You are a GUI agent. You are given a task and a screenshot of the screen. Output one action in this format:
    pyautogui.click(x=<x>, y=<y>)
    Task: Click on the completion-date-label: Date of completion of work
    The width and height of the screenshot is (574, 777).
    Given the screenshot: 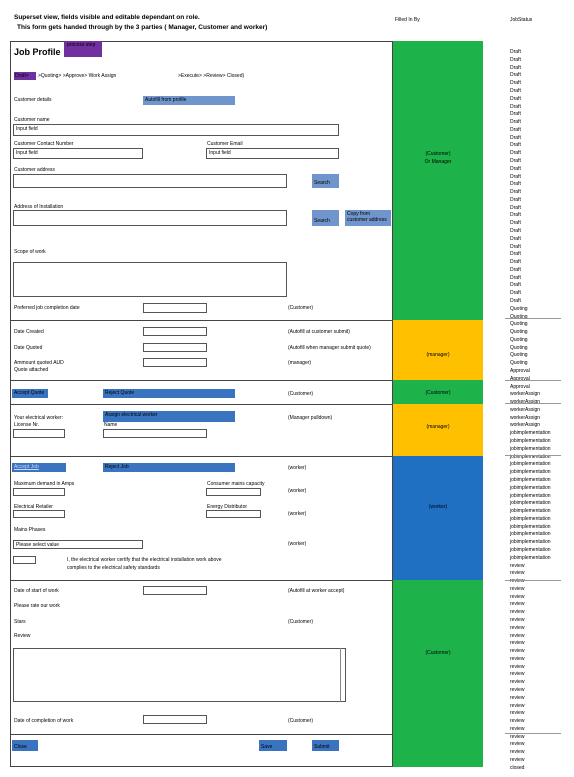 What is the action you would take?
    pyautogui.click(x=44, y=721)
    